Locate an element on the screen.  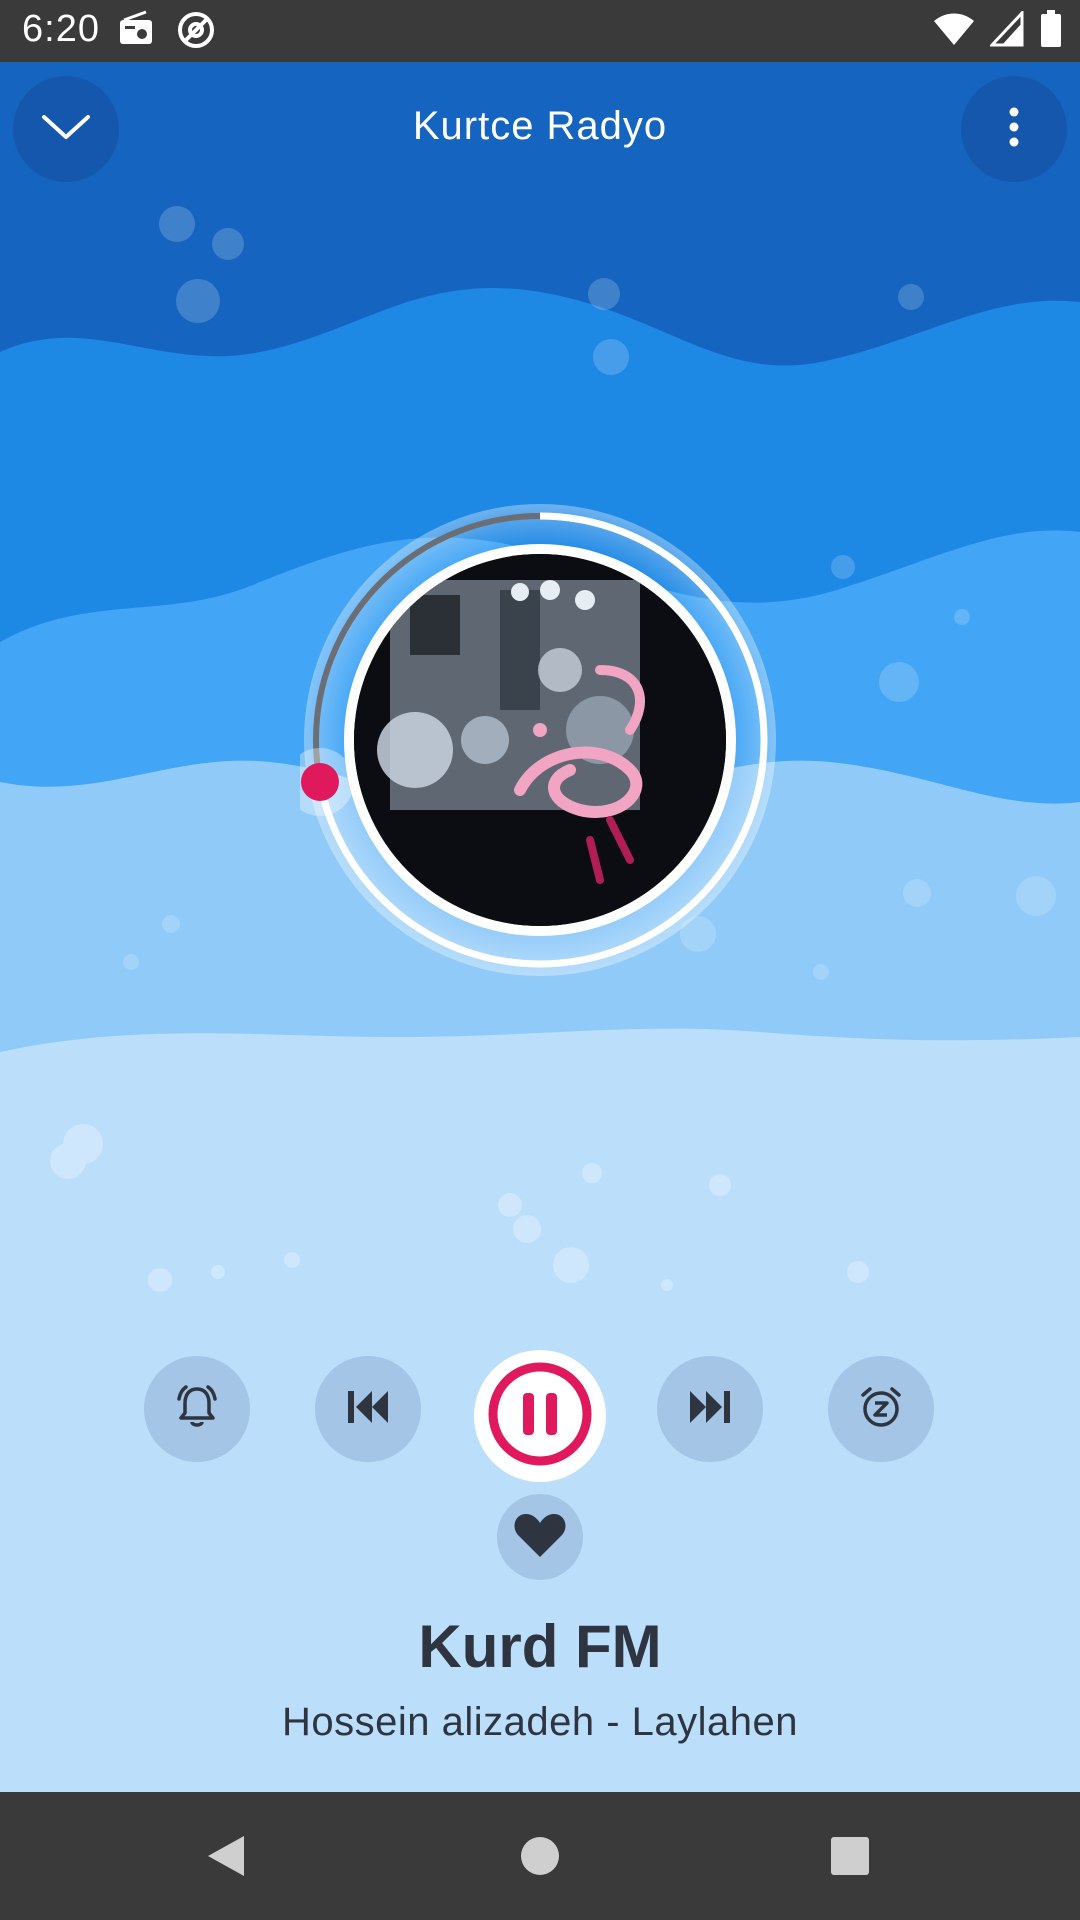
skip-next-icon is located at coordinates (710, 1409).